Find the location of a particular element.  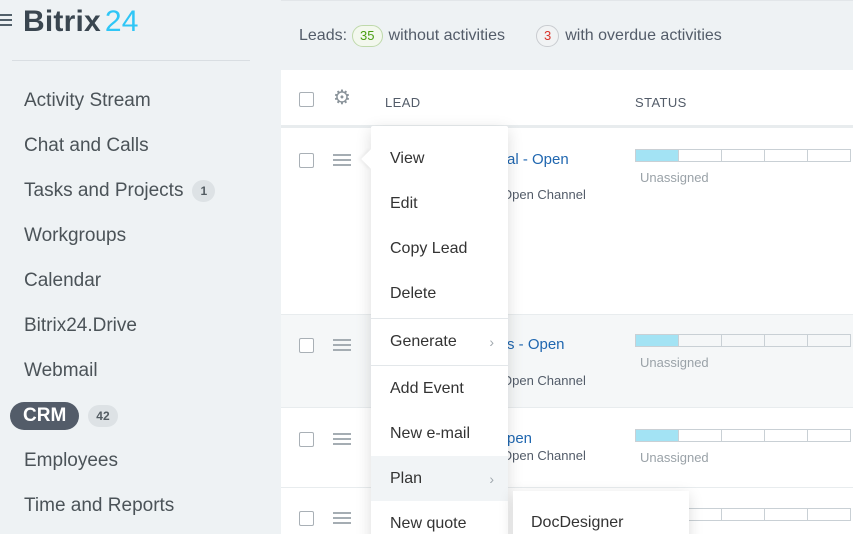

plan-submenu: DocDesigner is located at coordinates (601, 512).